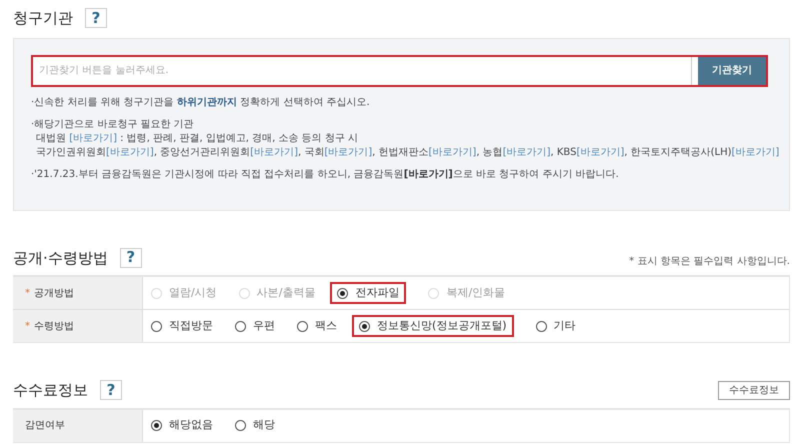  What do you see at coordinates (197, 139) in the screenshot?
I see `note-text: 대법원 [바로가기] : 법령, 판례, 판결, 입법예고, 경매, 소송 등의 청구 시` at bounding box center [197, 139].